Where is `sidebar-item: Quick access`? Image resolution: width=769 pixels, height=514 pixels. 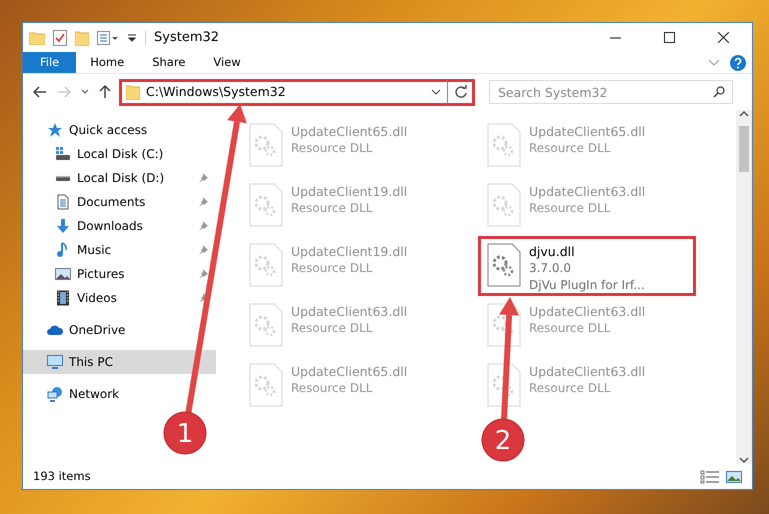
sidebar-item: Quick access is located at coordinates (119, 130).